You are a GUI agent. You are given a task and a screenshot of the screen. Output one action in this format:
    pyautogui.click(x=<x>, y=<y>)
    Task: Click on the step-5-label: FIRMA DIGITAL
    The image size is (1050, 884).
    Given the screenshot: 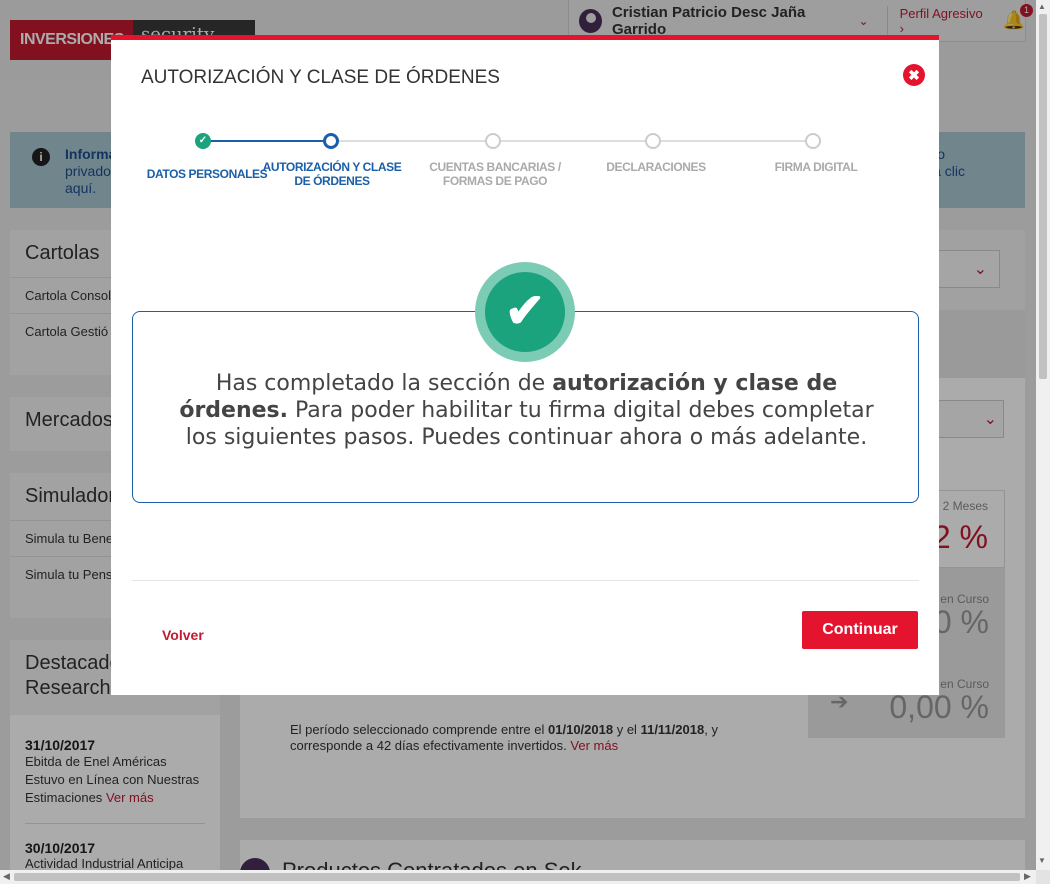 What is the action you would take?
    pyautogui.click(x=816, y=167)
    